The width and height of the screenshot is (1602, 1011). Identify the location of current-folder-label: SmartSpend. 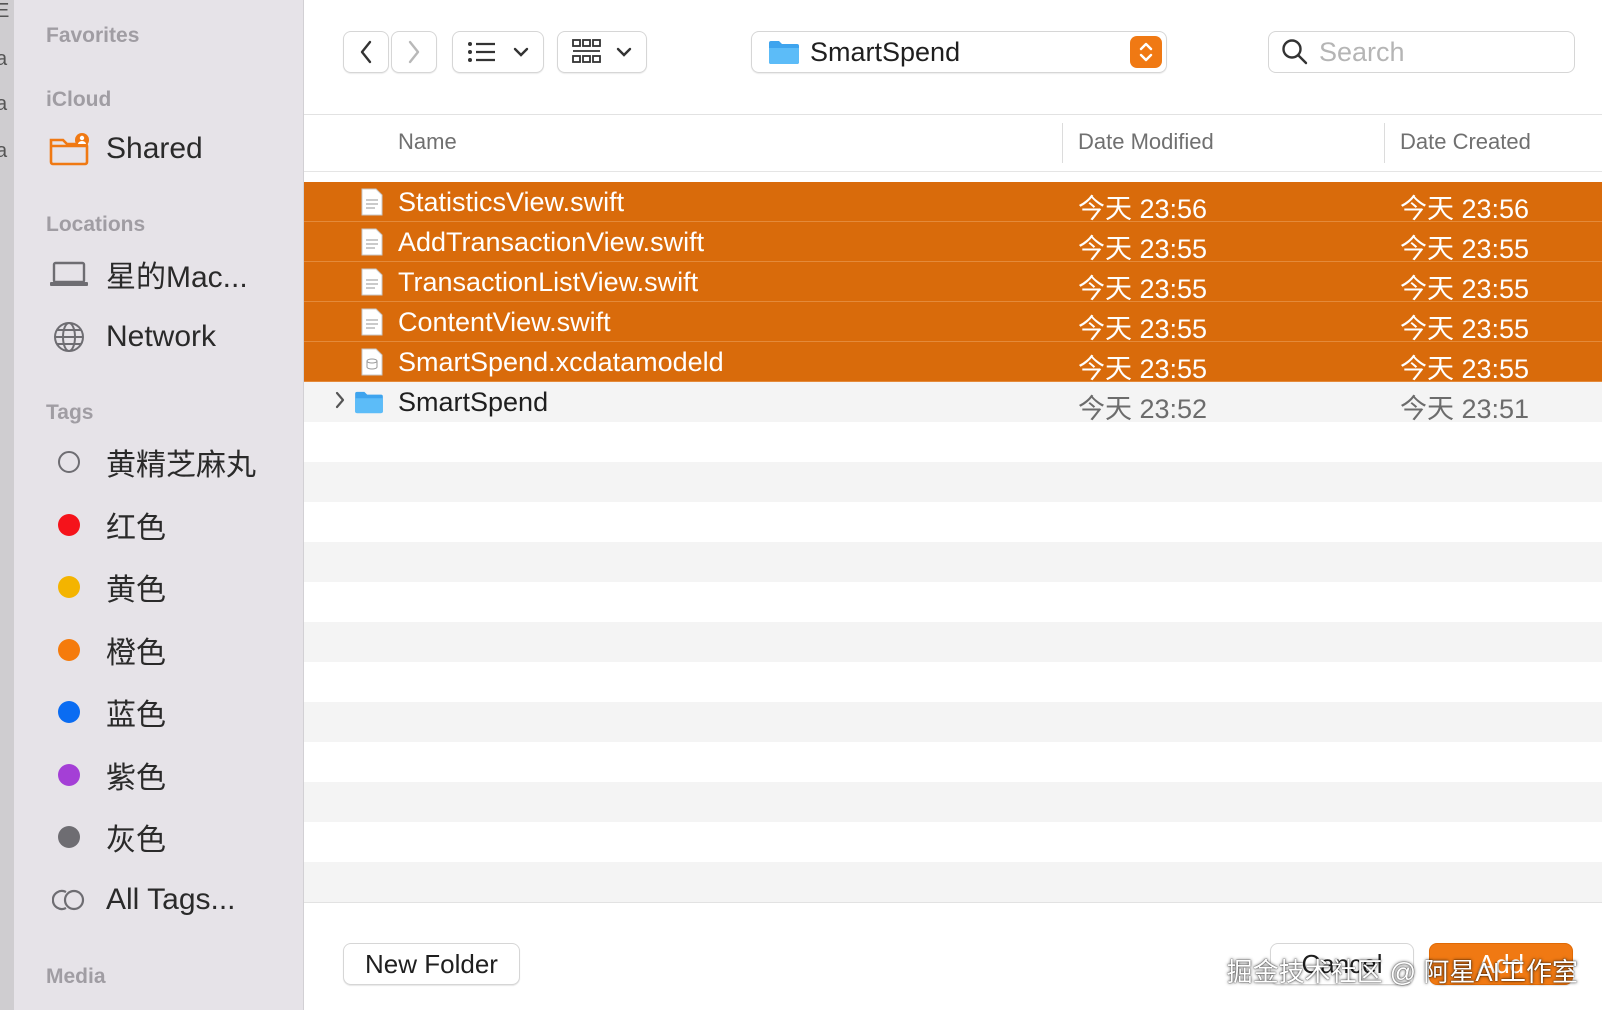
(885, 51).